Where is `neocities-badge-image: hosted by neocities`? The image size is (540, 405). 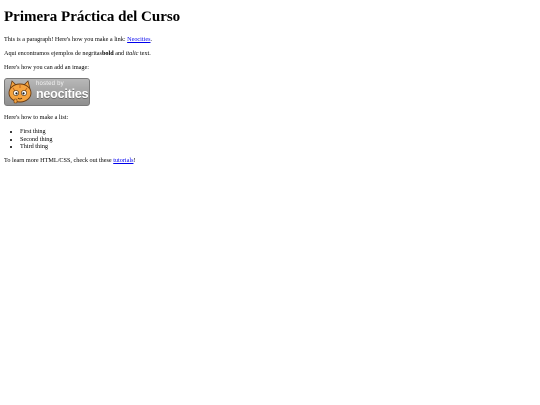 neocities-badge-image: hosted by neocities is located at coordinates (47, 92).